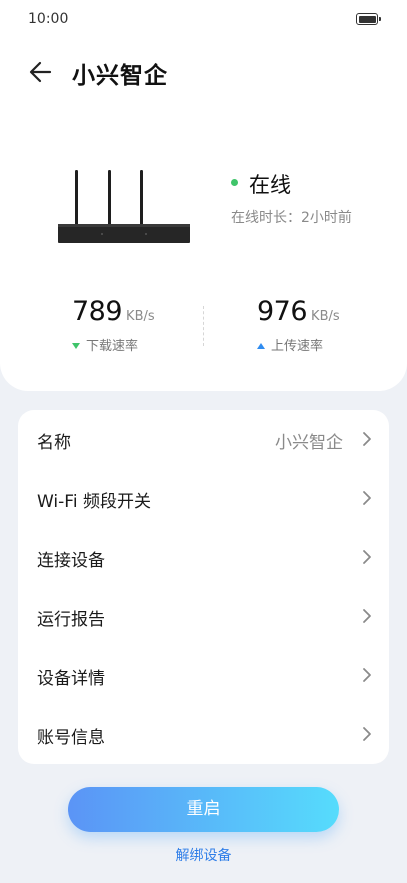 The image size is (407, 883). What do you see at coordinates (203, 439) in the screenshot?
I see `menu-item-name: 名称 小兴智企` at bounding box center [203, 439].